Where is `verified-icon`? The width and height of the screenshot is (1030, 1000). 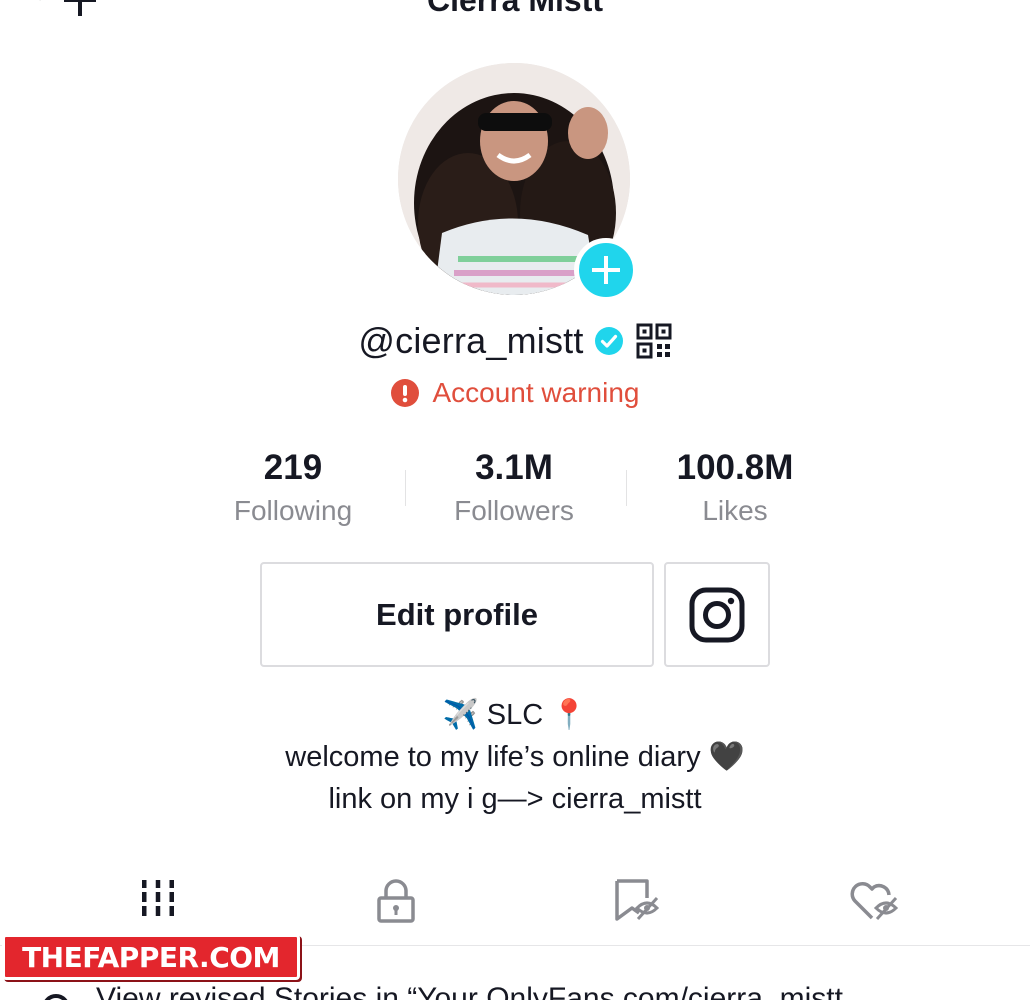 verified-icon is located at coordinates (608, 341).